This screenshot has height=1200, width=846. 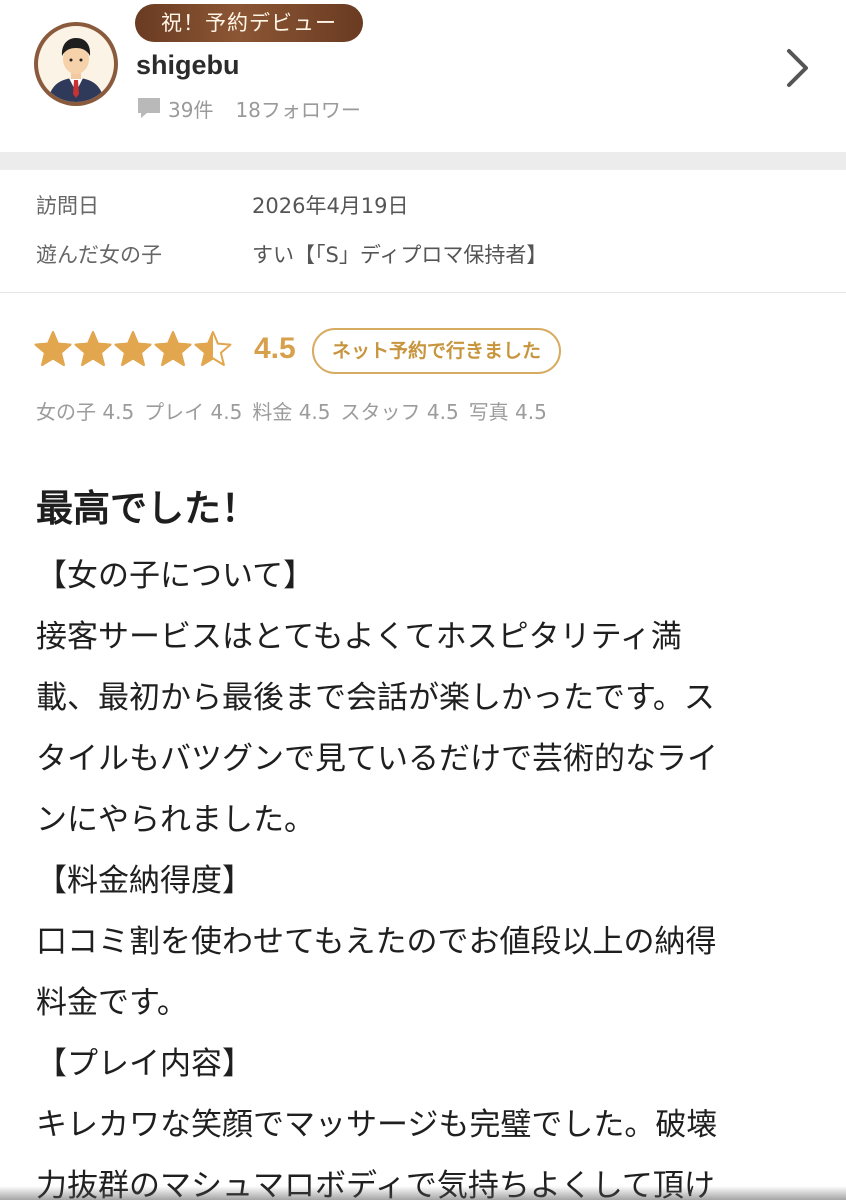 What do you see at coordinates (249, 23) in the screenshot?
I see `debut-badge: 祝！予約デビュー` at bounding box center [249, 23].